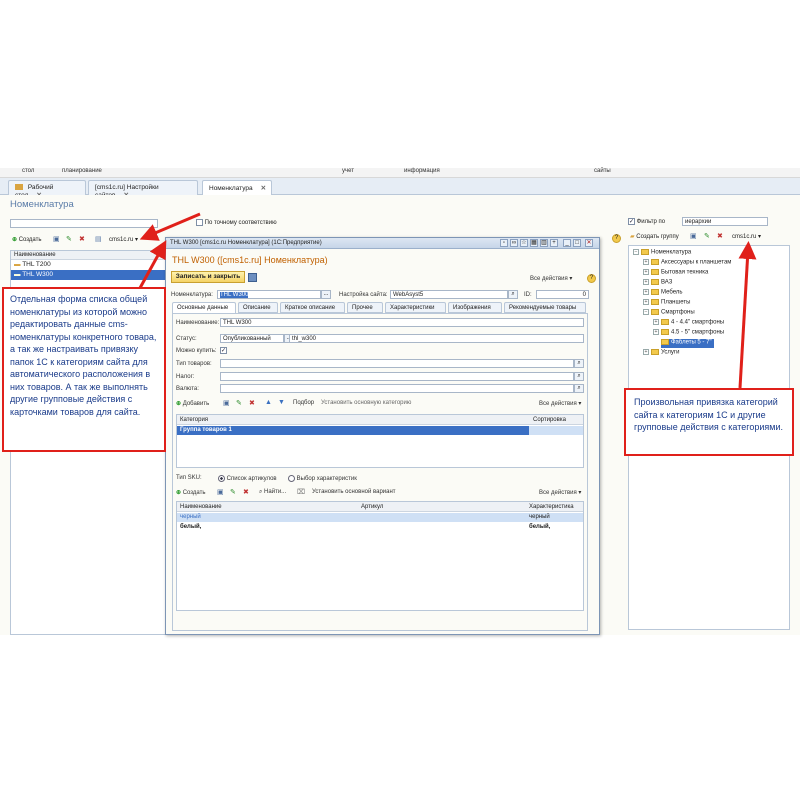  Describe the element at coordinates (152, 264) in the screenshot. I see `arrow-to-list` at that location.